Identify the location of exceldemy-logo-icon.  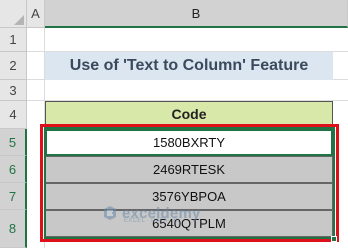
(110, 213).